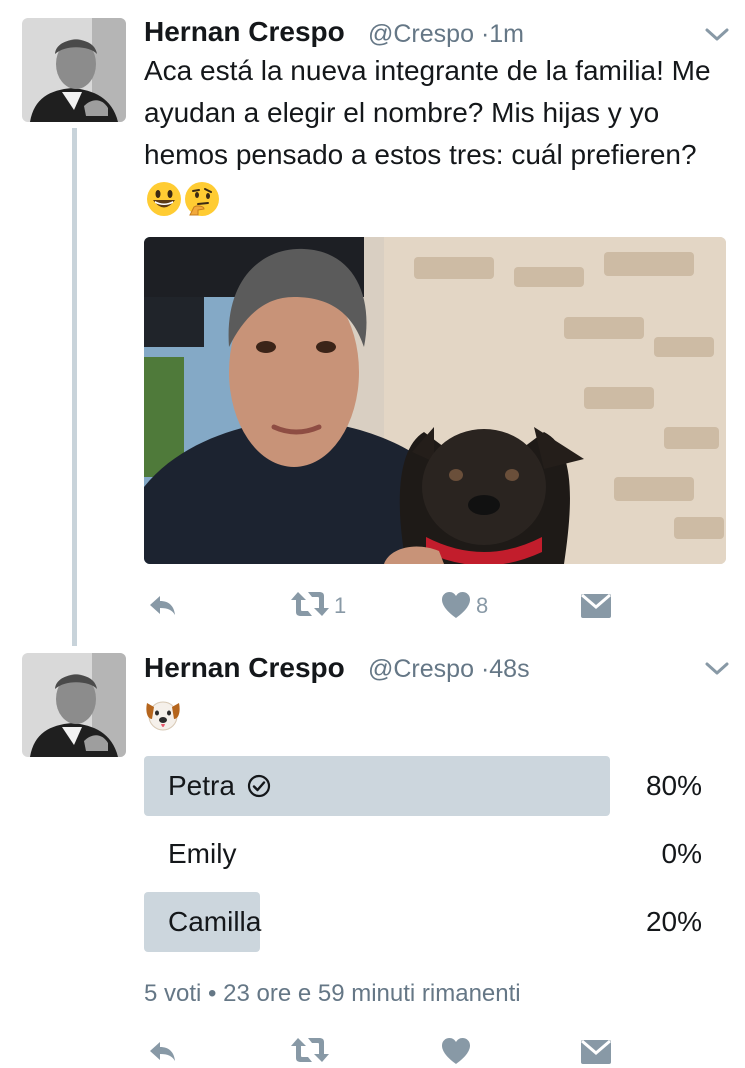 The width and height of the screenshot is (745, 1068). What do you see at coordinates (681, 853) in the screenshot?
I see `poll-percentage: 0%` at bounding box center [681, 853].